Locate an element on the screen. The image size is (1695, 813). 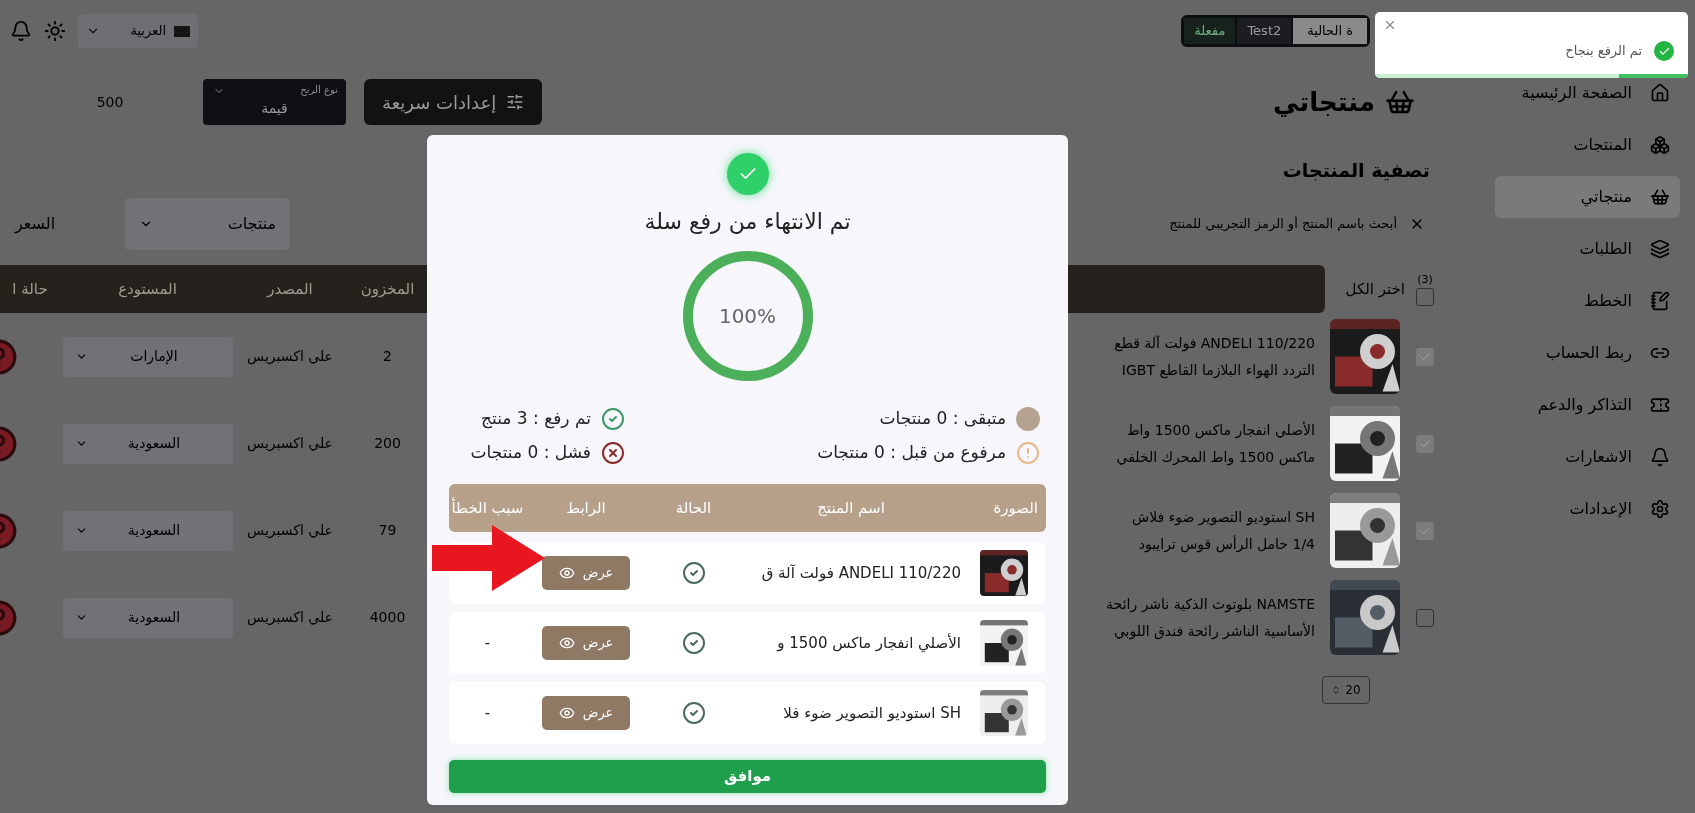
sidebar-item: منتجاتي is located at coordinates (1587, 197).